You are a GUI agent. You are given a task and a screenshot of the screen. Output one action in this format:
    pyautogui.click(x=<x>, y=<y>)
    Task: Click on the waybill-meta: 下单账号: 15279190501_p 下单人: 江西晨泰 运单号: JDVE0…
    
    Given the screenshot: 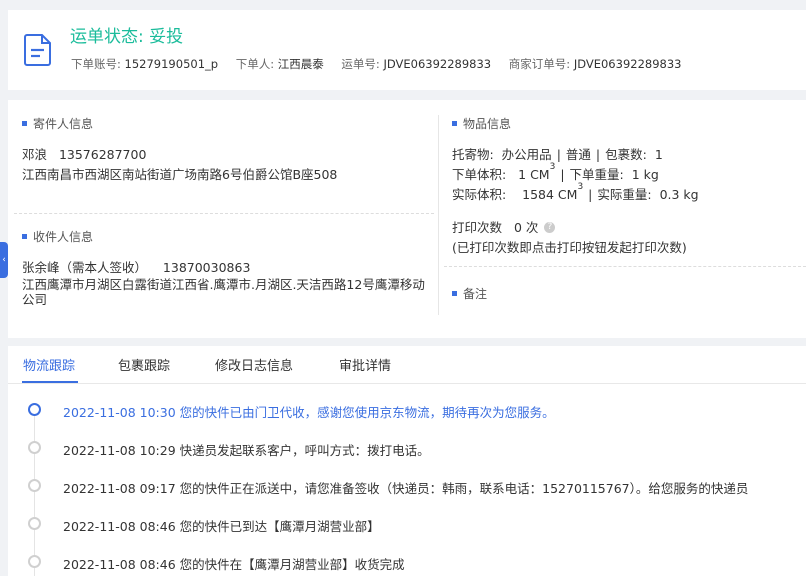 What is the action you would take?
    pyautogui.click(x=383, y=64)
    